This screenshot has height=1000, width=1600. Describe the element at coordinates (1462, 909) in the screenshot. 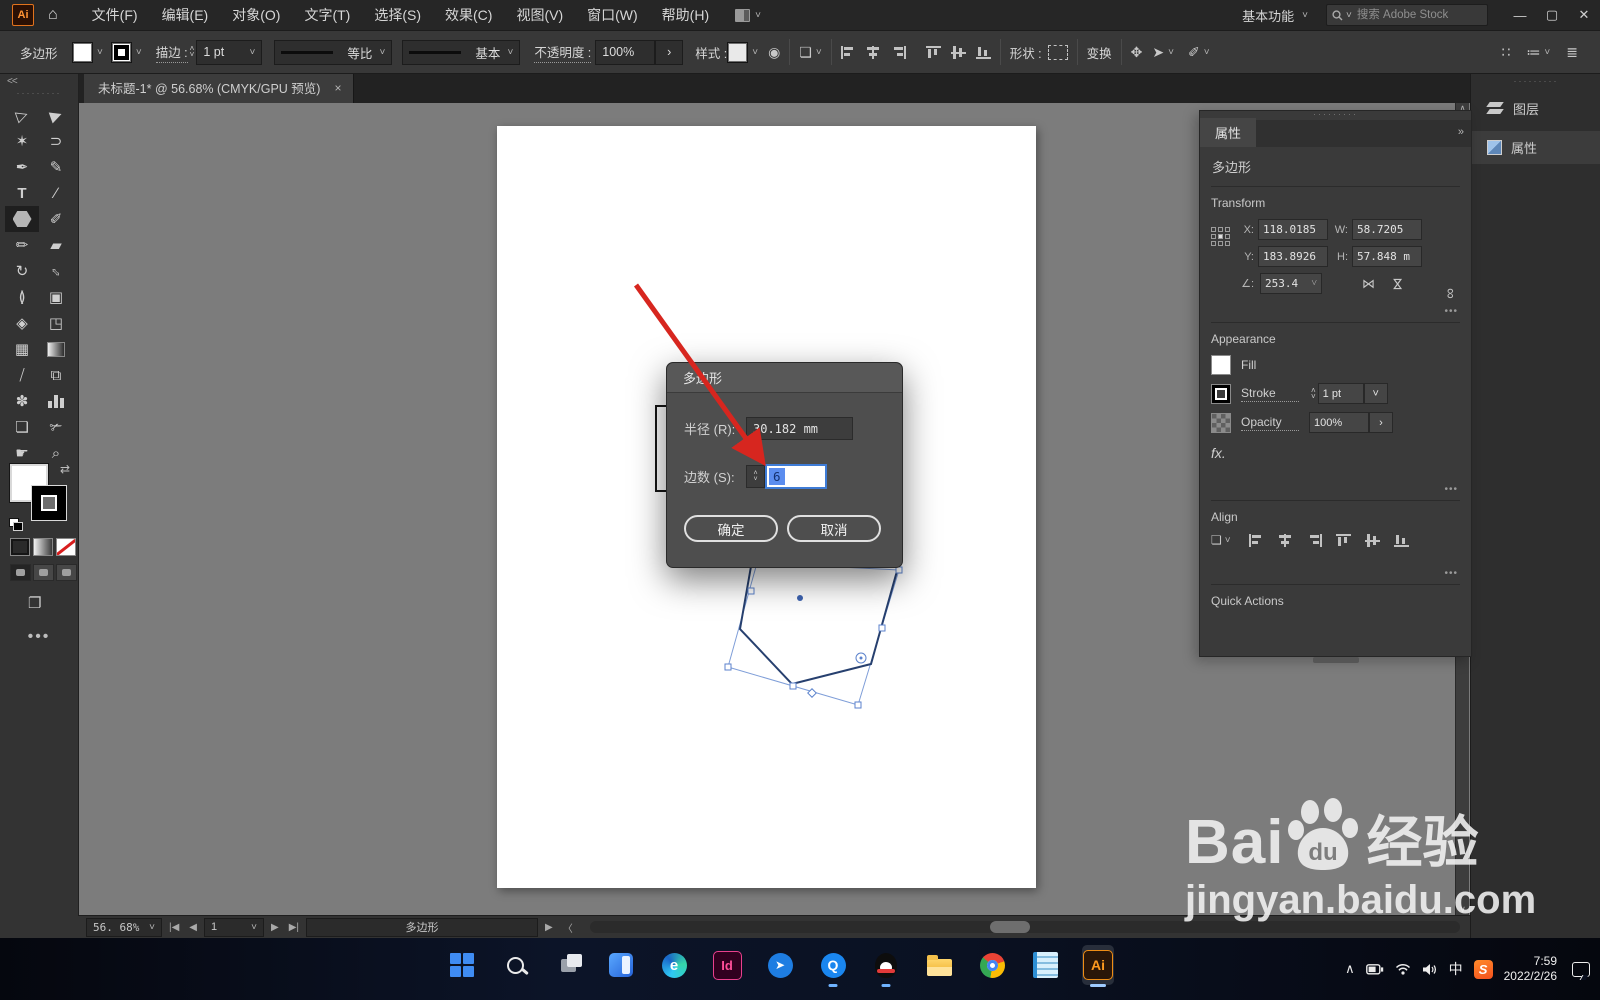

I see `scroll-down-icon: ∨` at that location.